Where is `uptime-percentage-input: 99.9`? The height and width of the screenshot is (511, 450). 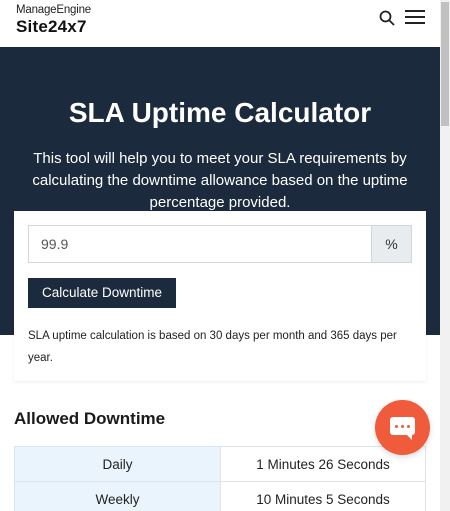 uptime-percentage-input: 99.9 is located at coordinates (199, 244).